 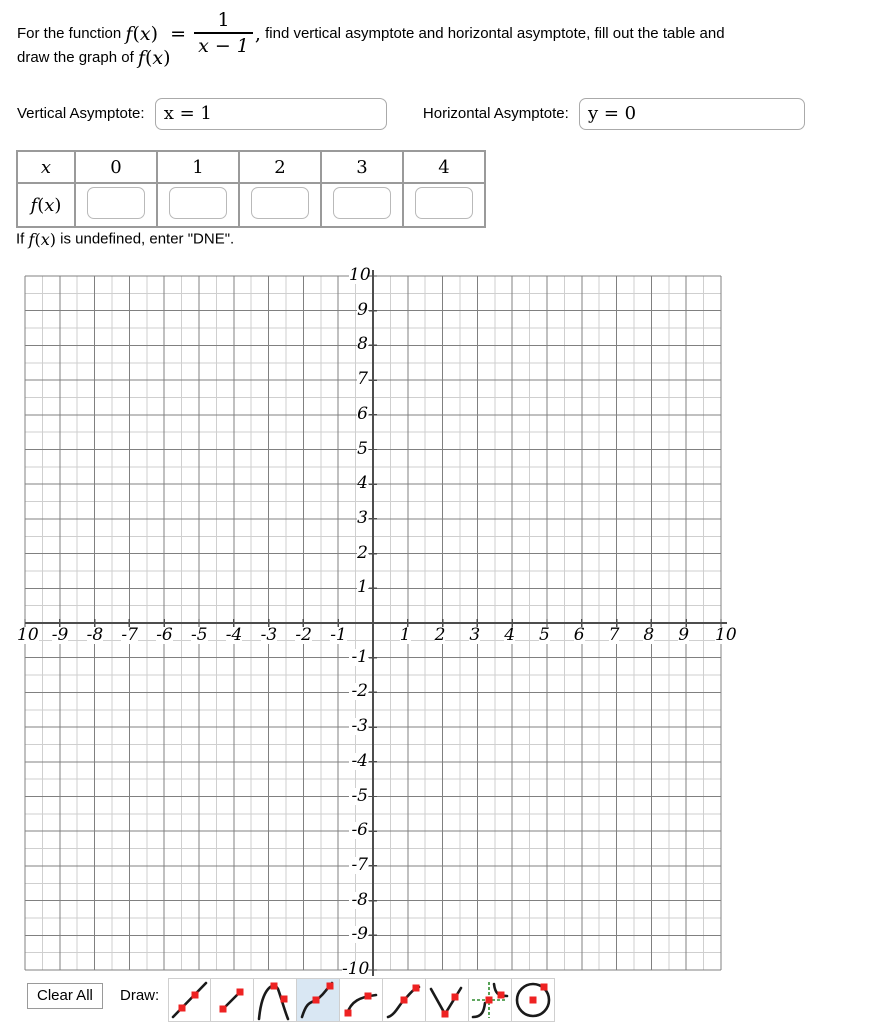 I want to click on y-axis-tick-label: 2, so click(x=362, y=552).